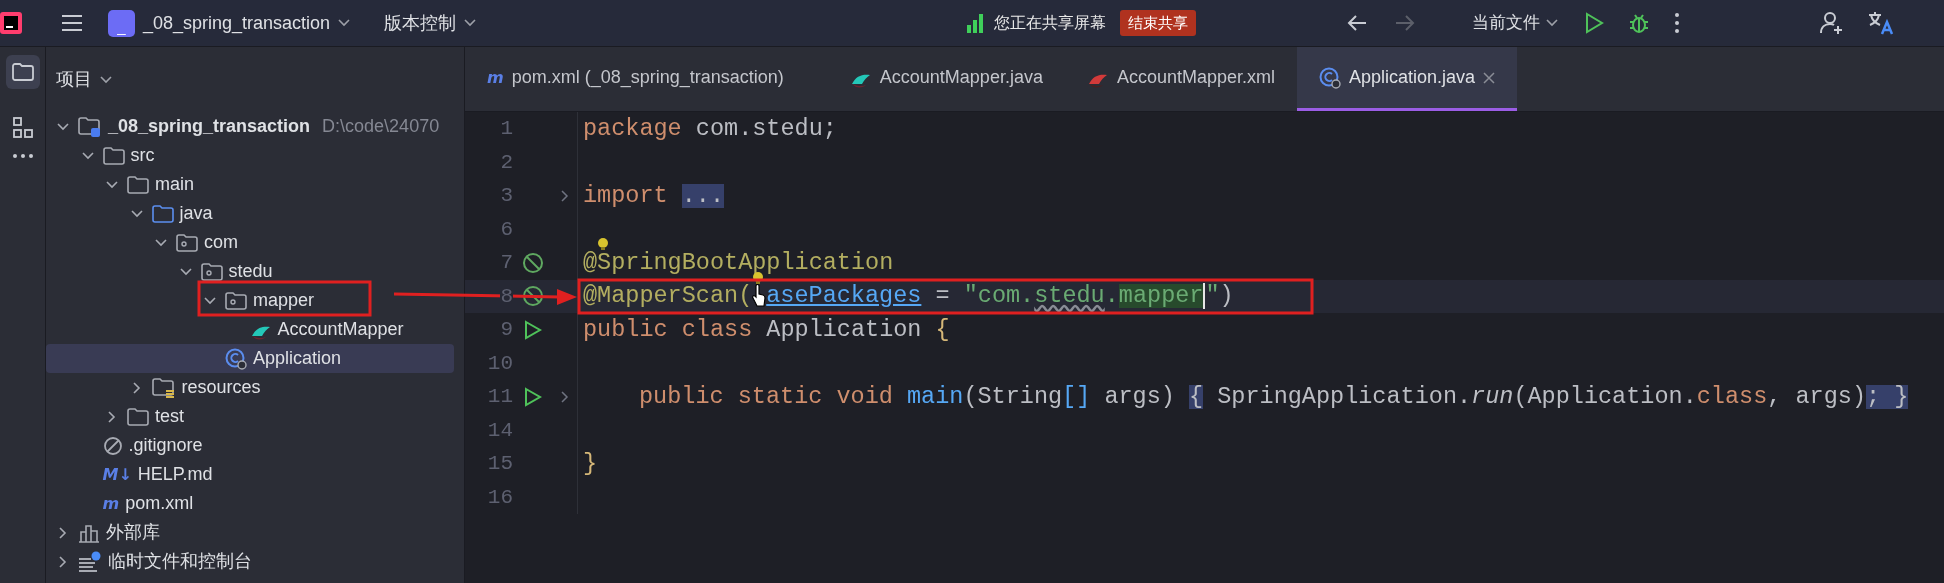 This screenshot has height=583, width=1944. I want to click on editor-tab: Application.java, so click(1407, 79).